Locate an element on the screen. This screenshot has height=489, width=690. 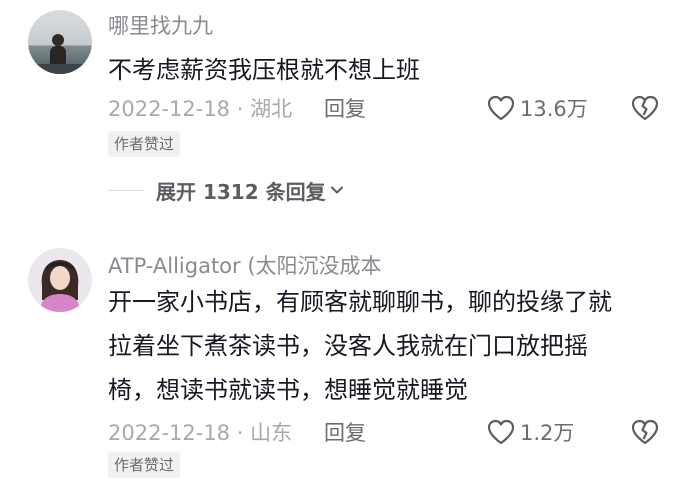
comment-text: 不考虑薪资我压根就不想上班 is located at coordinates (264, 70).